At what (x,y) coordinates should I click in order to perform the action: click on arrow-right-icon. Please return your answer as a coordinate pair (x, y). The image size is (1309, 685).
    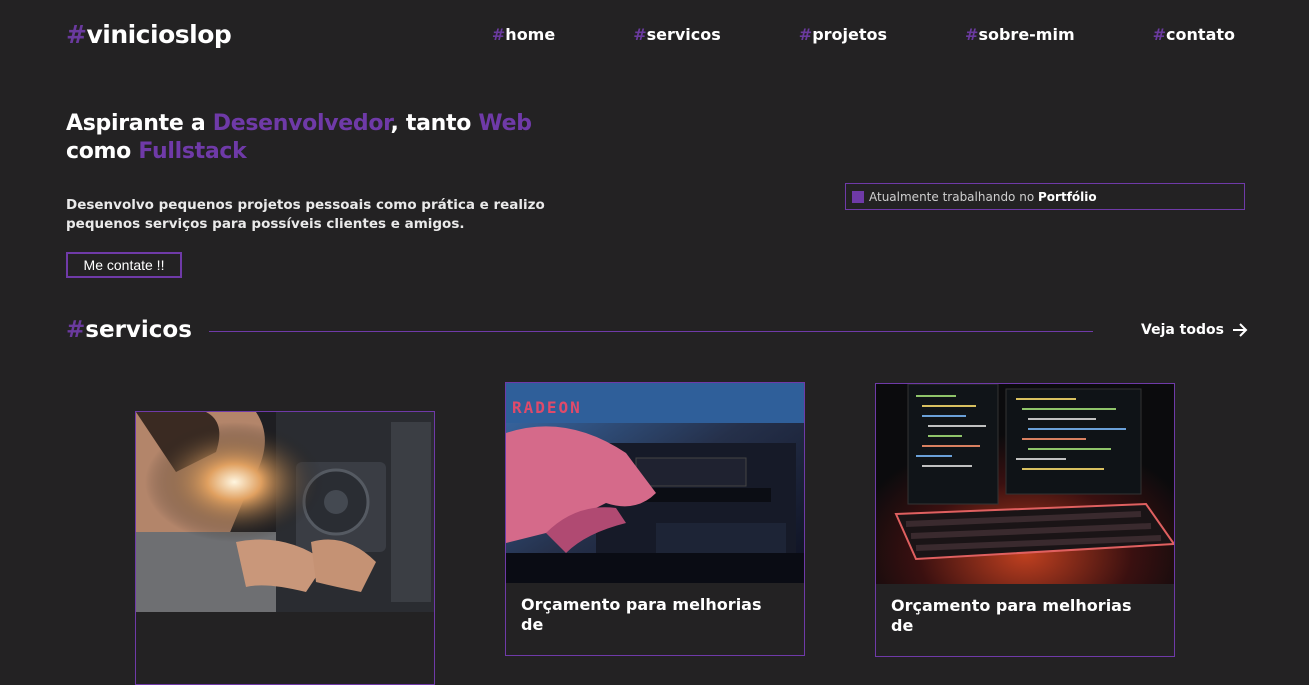
    Looking at the image, I should click on (1240, 330).